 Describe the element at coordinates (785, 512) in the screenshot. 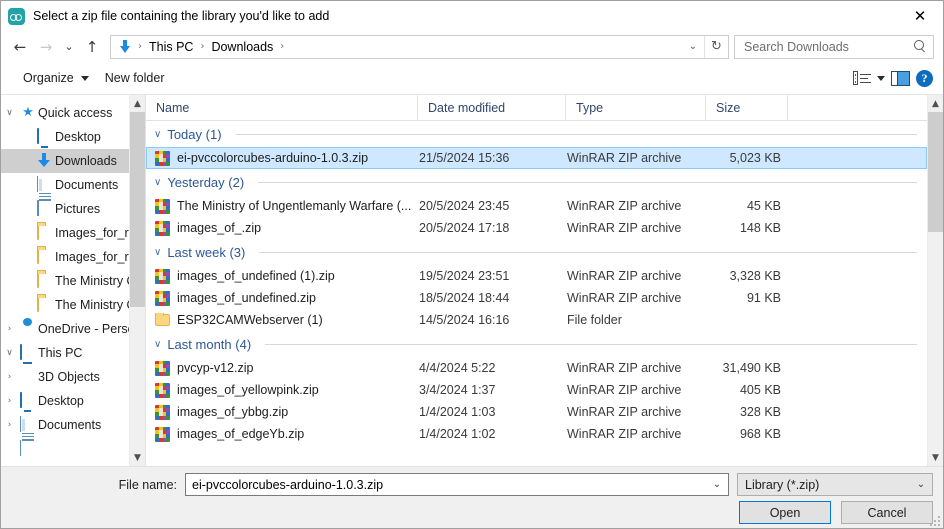

I see `open-button: Open` at that location.